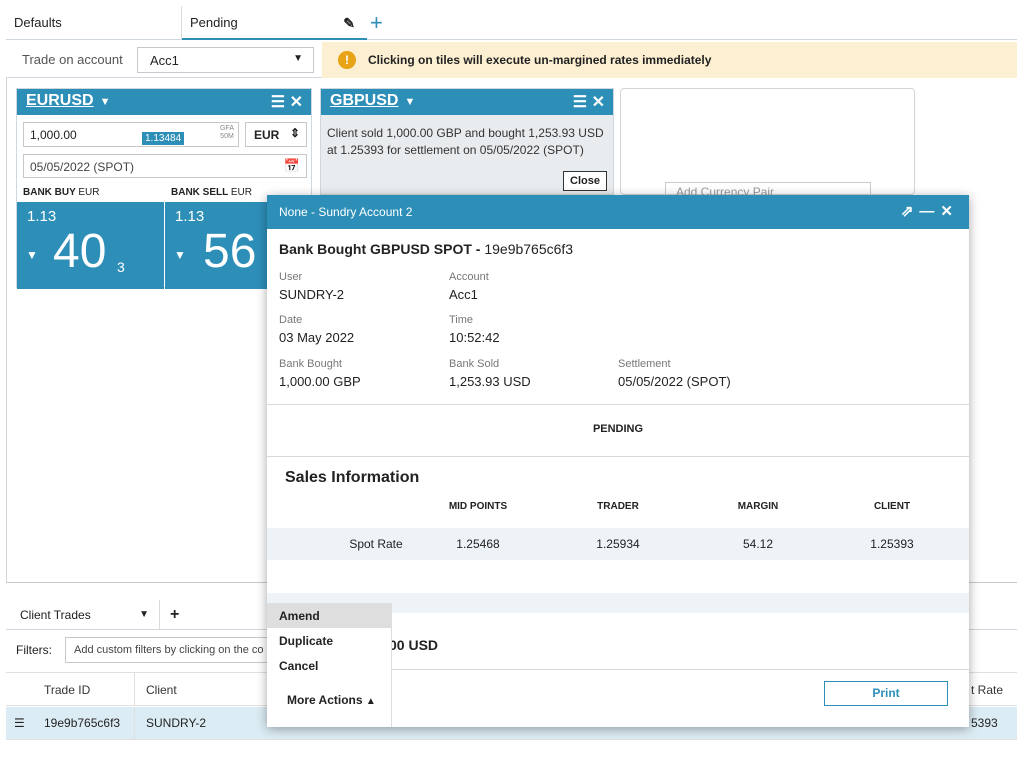 This screenshot has width=1017, height=771. I want to click on menu-item-cancel: Cancel, so click(329, 665).